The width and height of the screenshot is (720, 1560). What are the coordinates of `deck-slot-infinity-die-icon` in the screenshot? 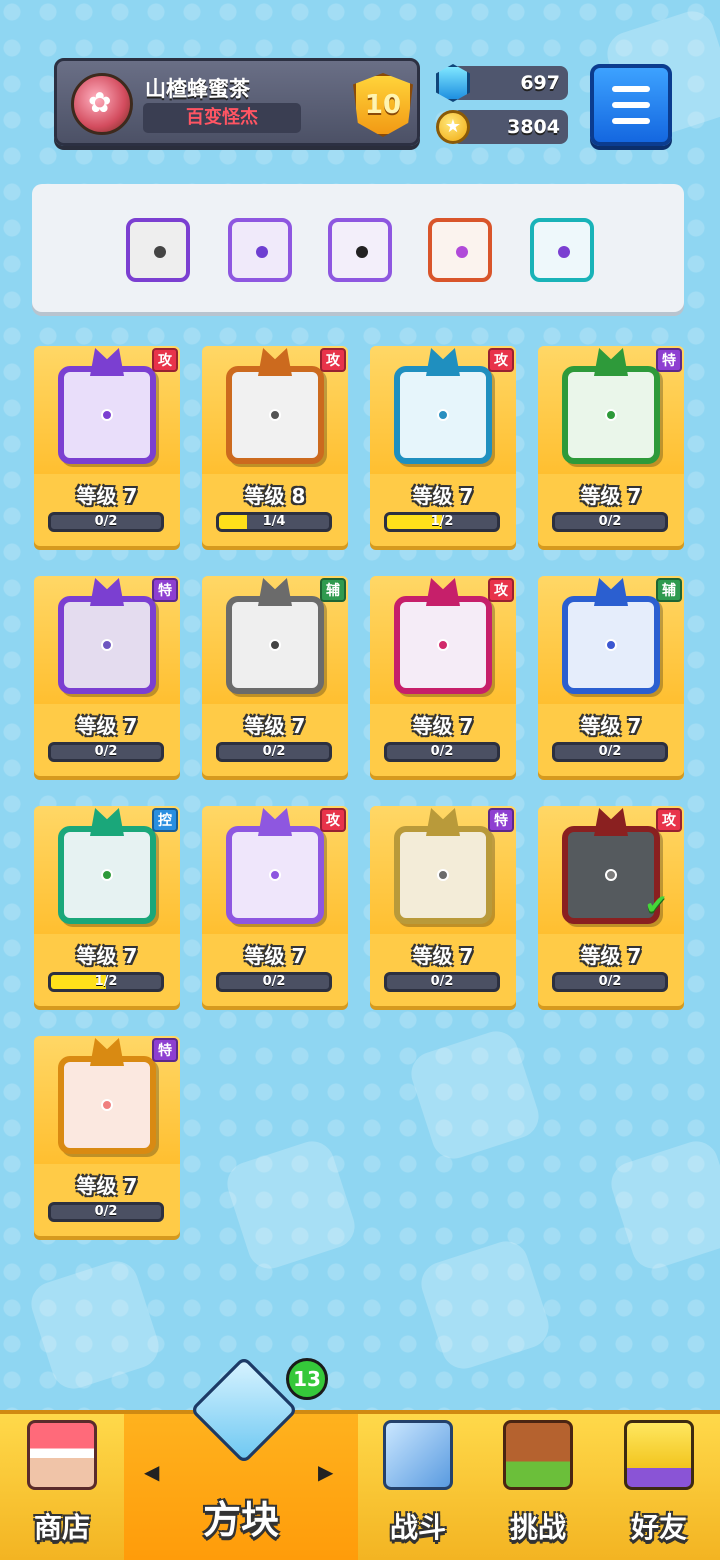 It's located at (460, 250).